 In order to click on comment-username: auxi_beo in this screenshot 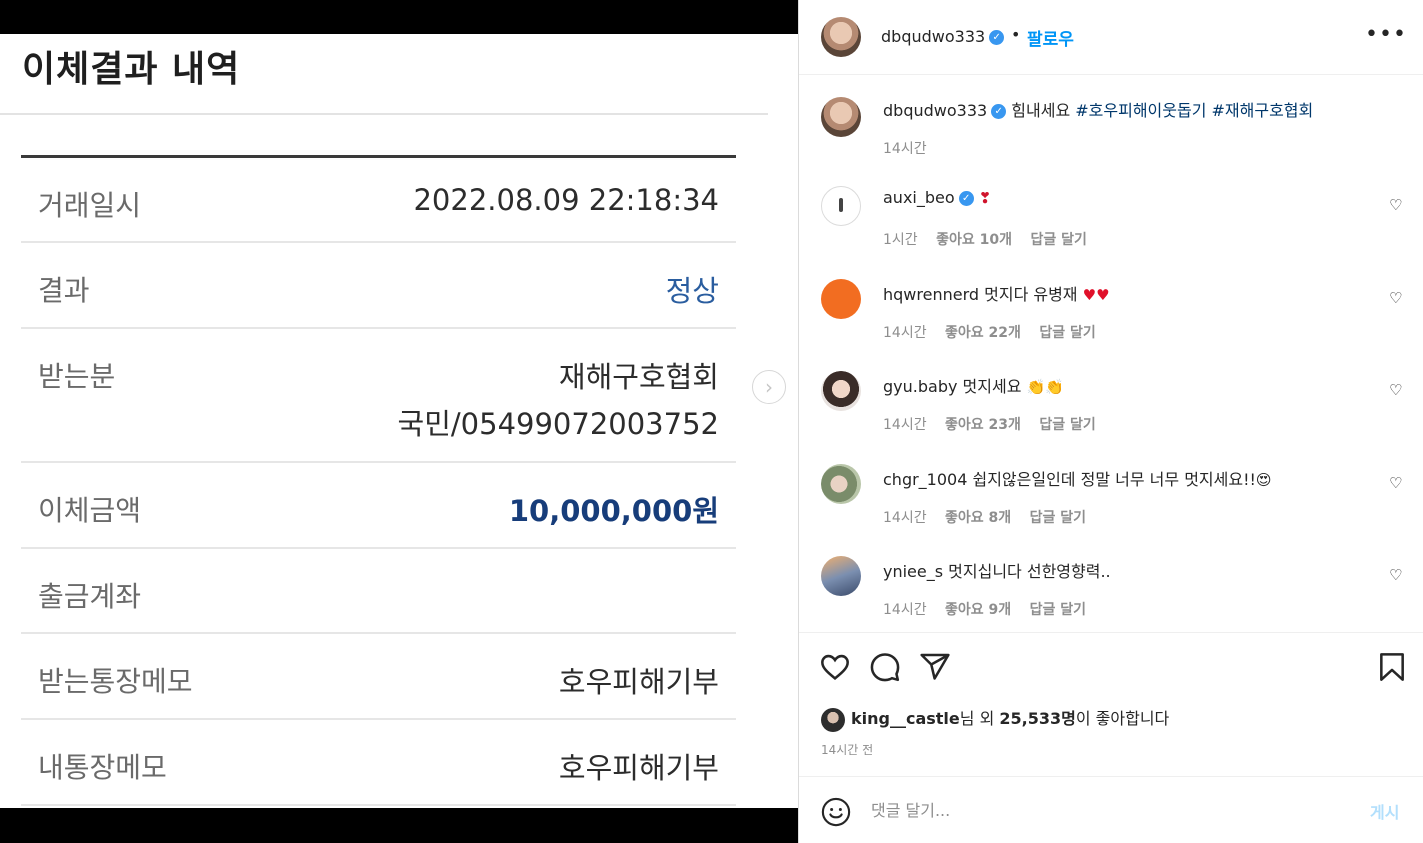, I will do `click(919, 197)`.